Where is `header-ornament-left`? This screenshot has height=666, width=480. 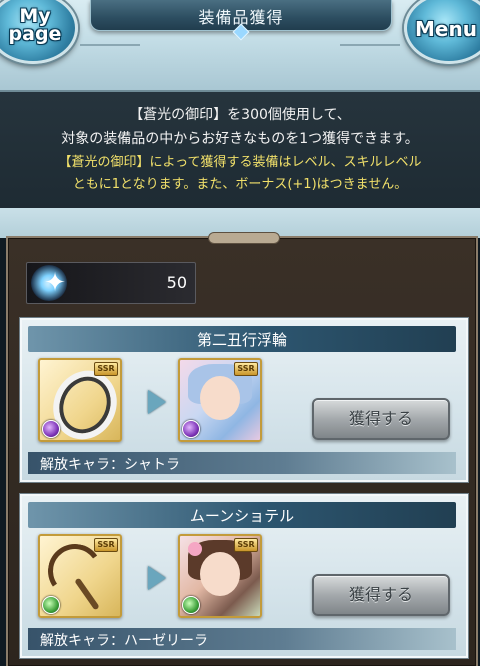 header-ornament-left is located at coordinates (110, 45).